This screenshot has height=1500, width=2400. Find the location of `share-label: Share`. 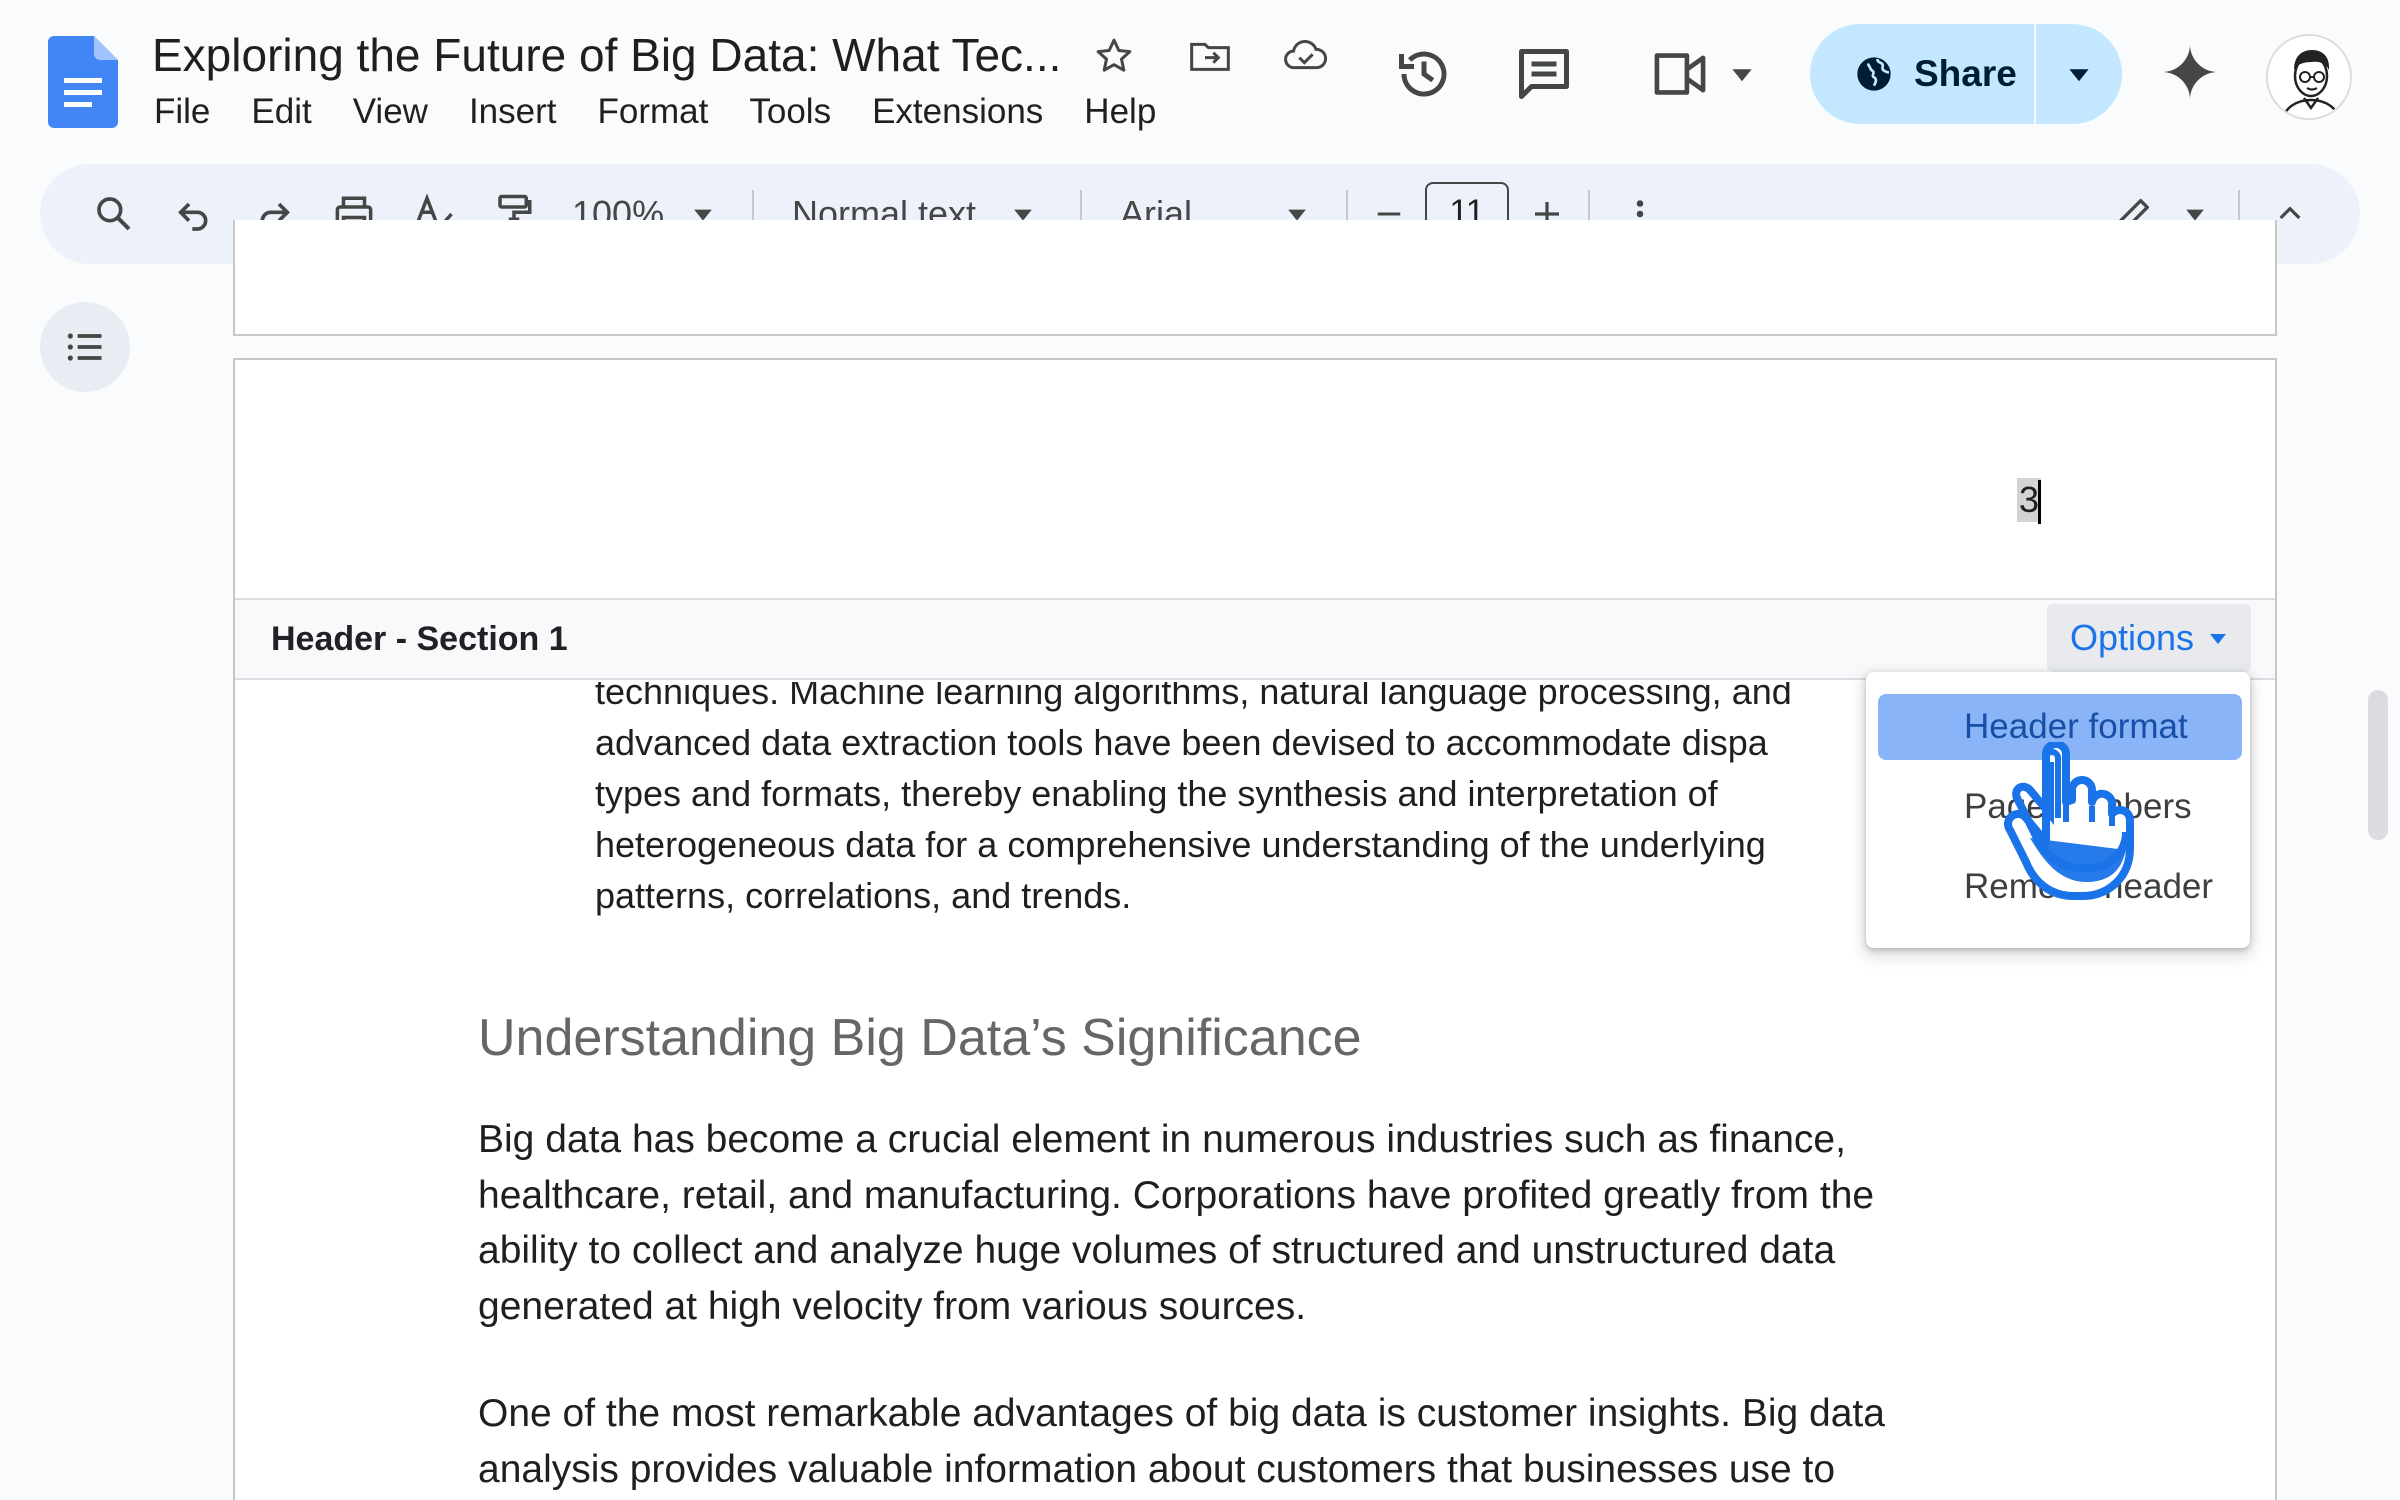

share-label: Share is located at coordinates (1965, 73).